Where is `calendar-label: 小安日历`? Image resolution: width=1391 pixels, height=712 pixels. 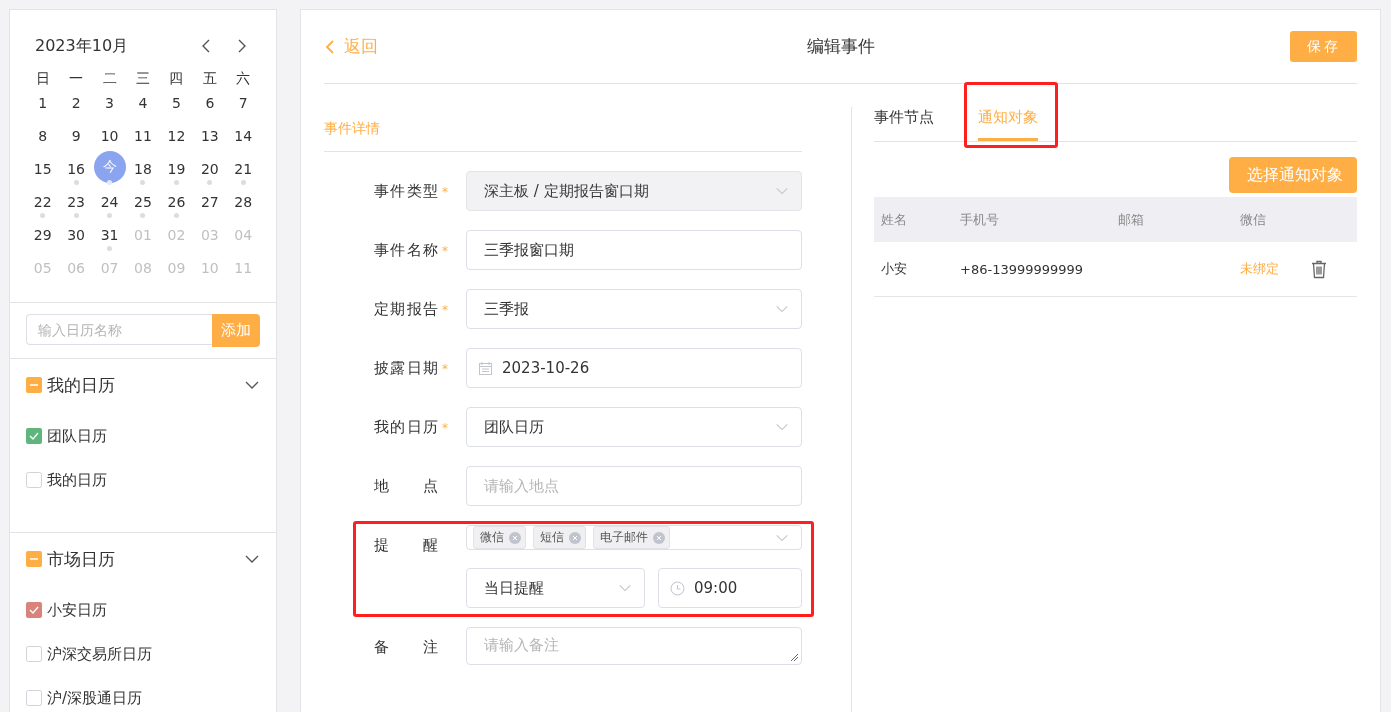 calendar-label: 小安日历 is located at coordinates (77, 610).